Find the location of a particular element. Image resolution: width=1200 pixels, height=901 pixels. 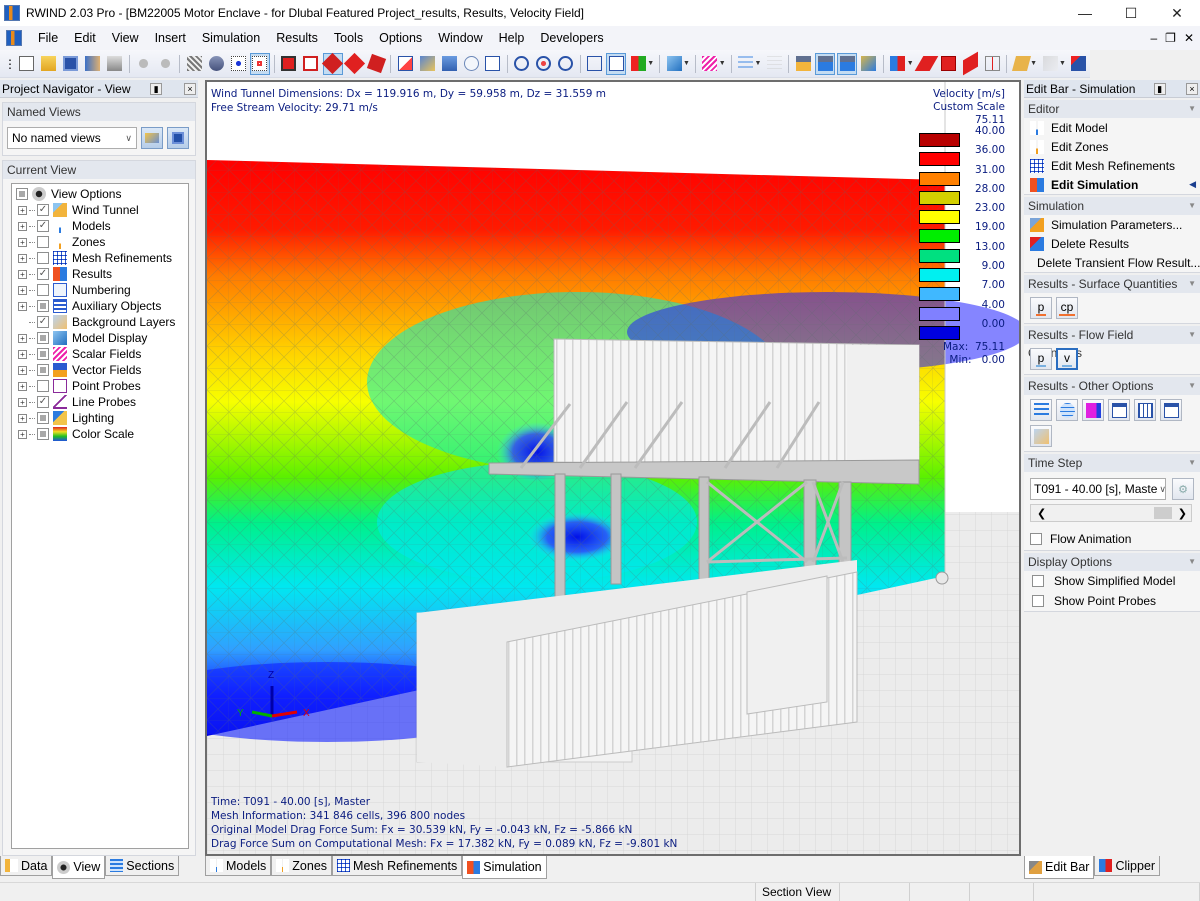

menu-edit: Edit is located at coordinates (85, 38).